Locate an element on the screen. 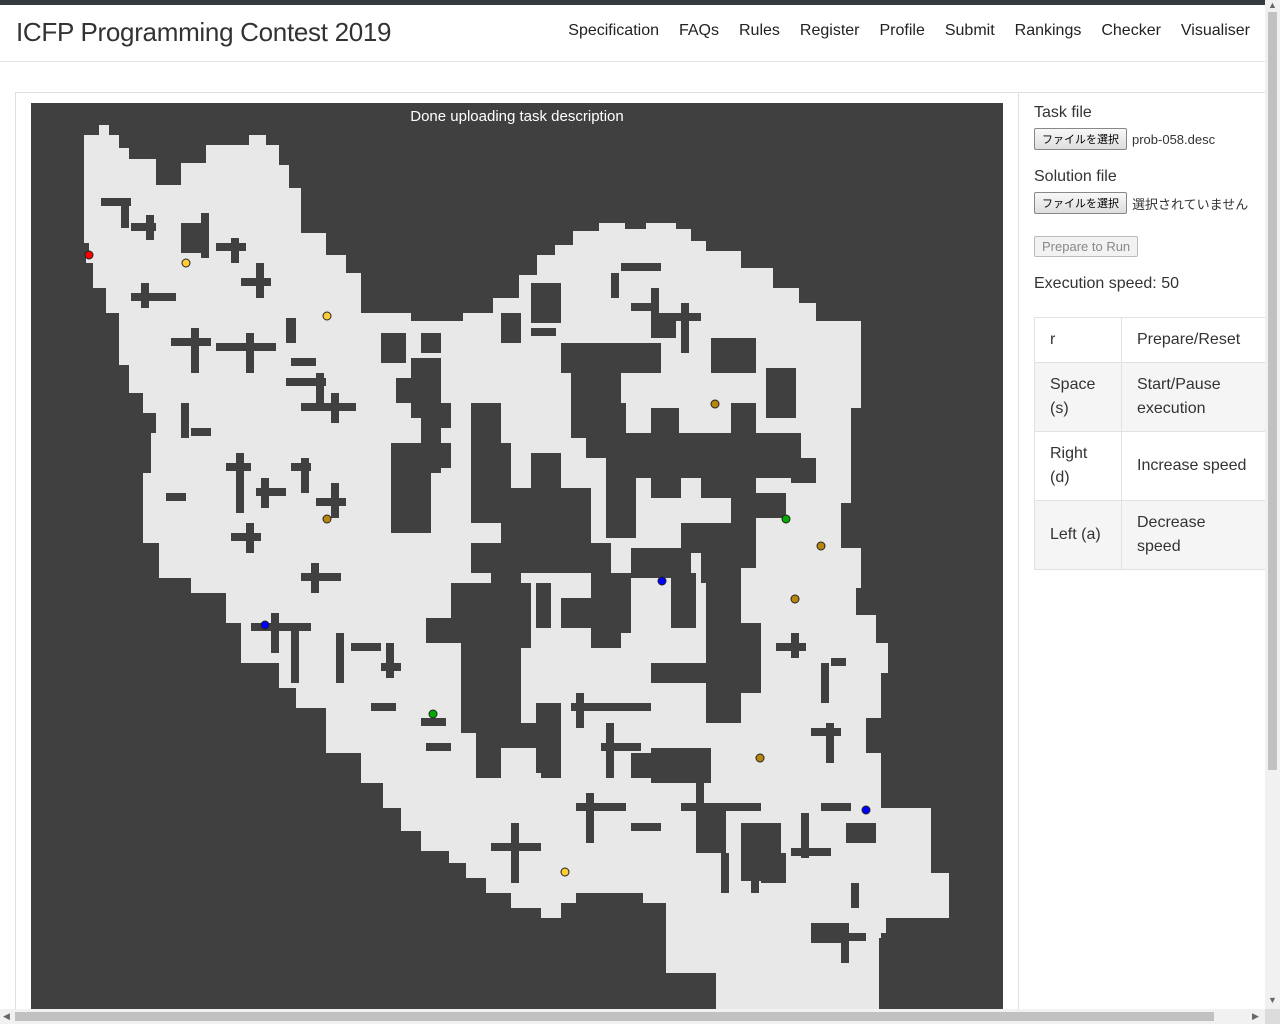 The height and width of the screenshot is (1024, 1280). vertical-scrollbar: ▲ ▼ is located at coordinates (1272, 504).